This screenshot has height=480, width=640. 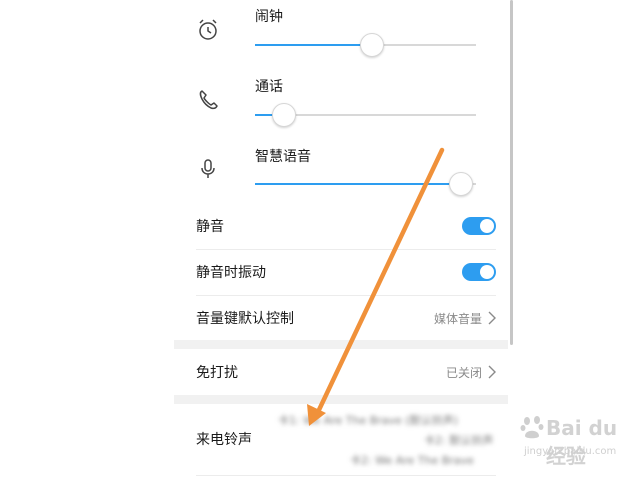 I want to click on annotation-arrow, so click(x=376, y=286).